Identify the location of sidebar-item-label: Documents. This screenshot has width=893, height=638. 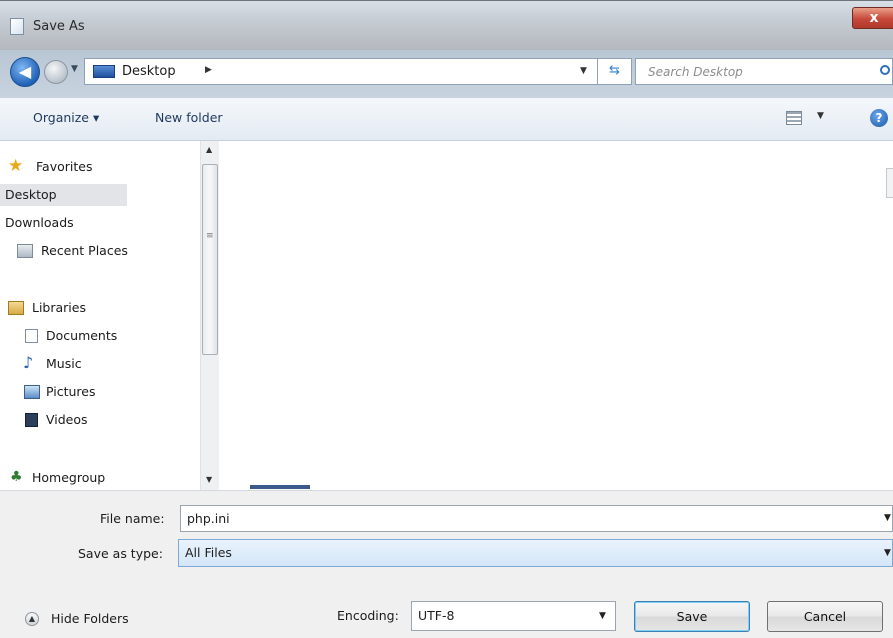
(82, 335).